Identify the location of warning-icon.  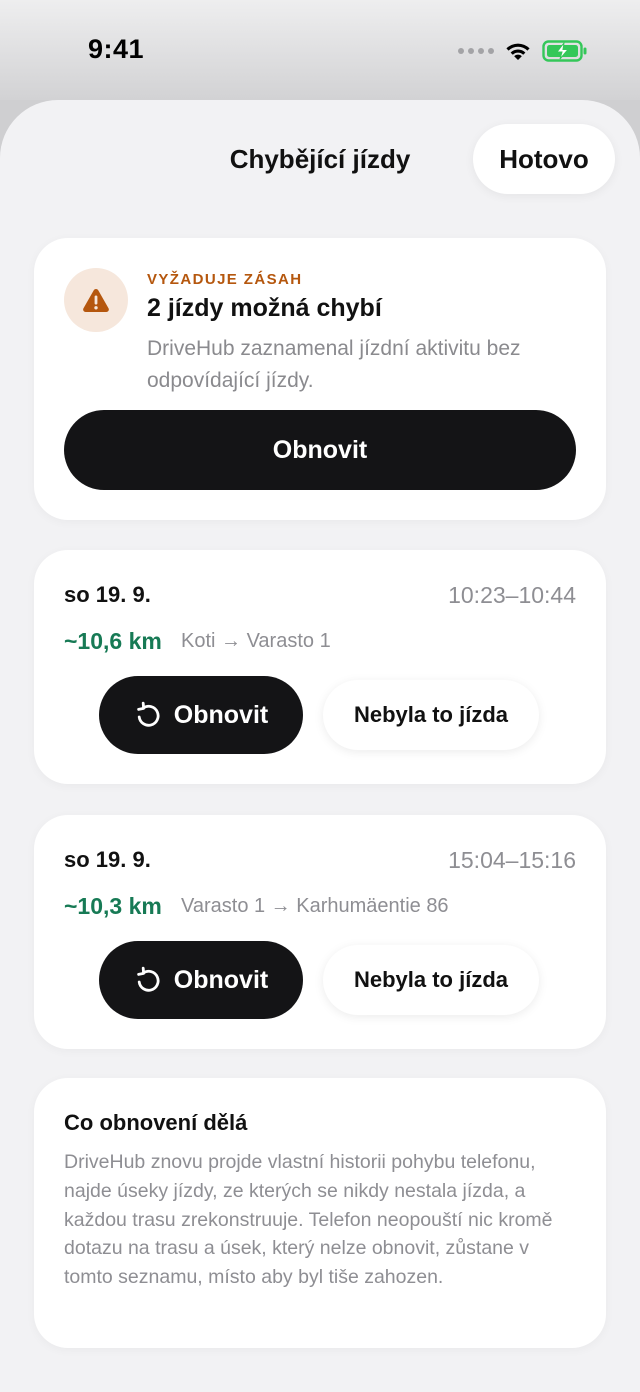
(96, 300).